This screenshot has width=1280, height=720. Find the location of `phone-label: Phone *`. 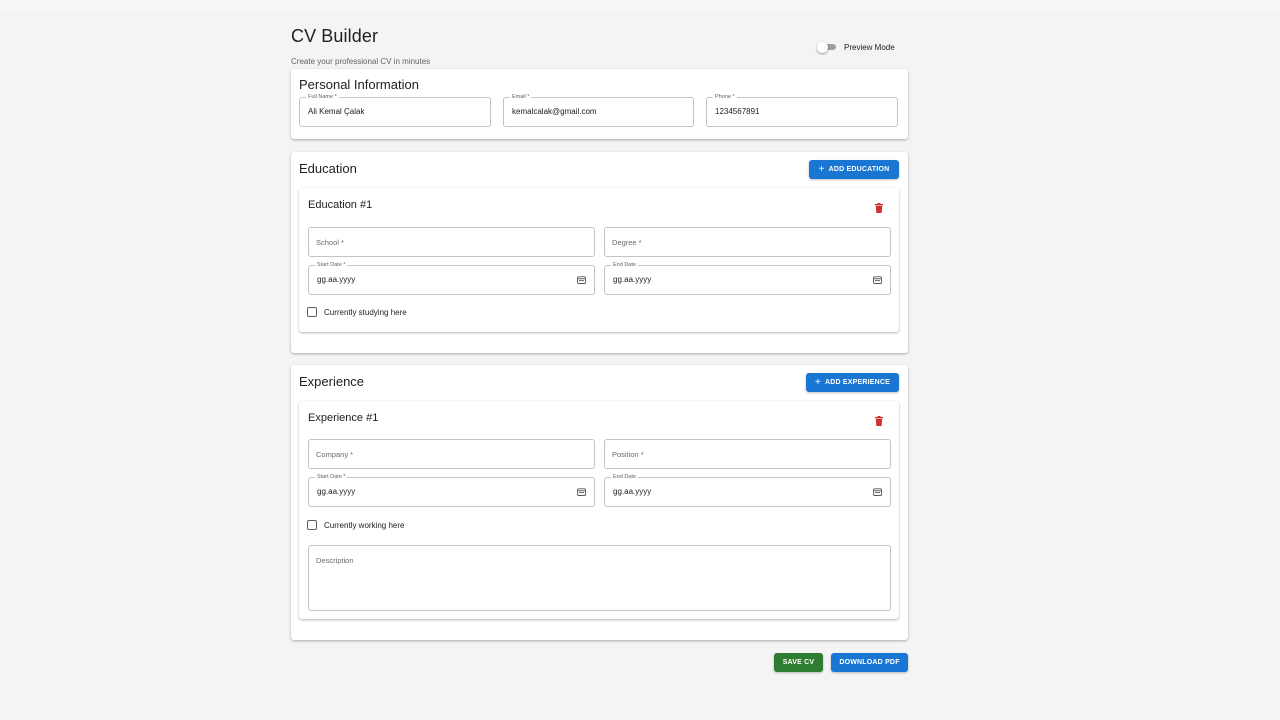

phone-label: Phone * is located at coordinates (725, 97).